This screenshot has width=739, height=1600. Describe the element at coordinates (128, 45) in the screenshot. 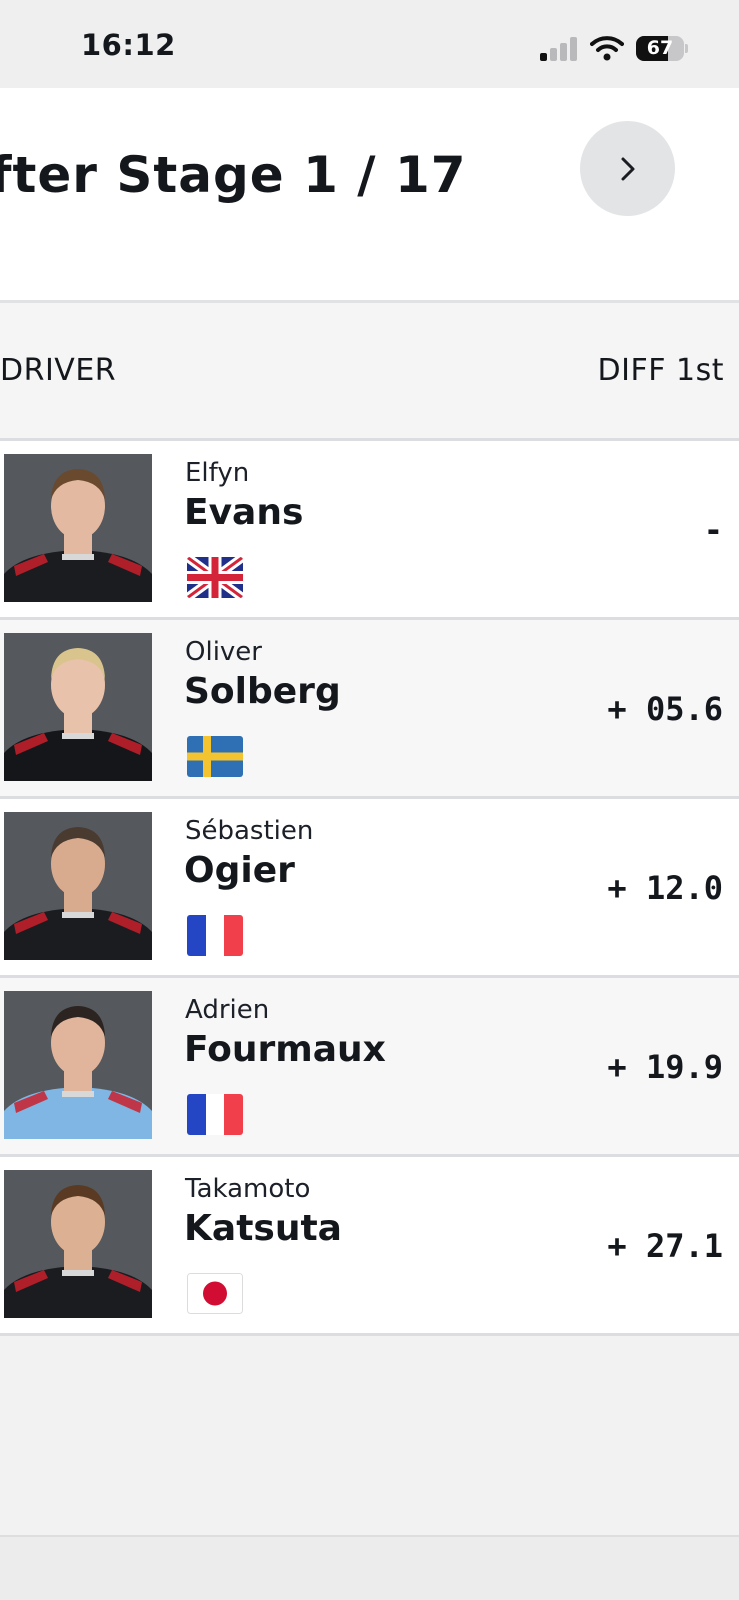

I see `status-time: 16:12` at that location.